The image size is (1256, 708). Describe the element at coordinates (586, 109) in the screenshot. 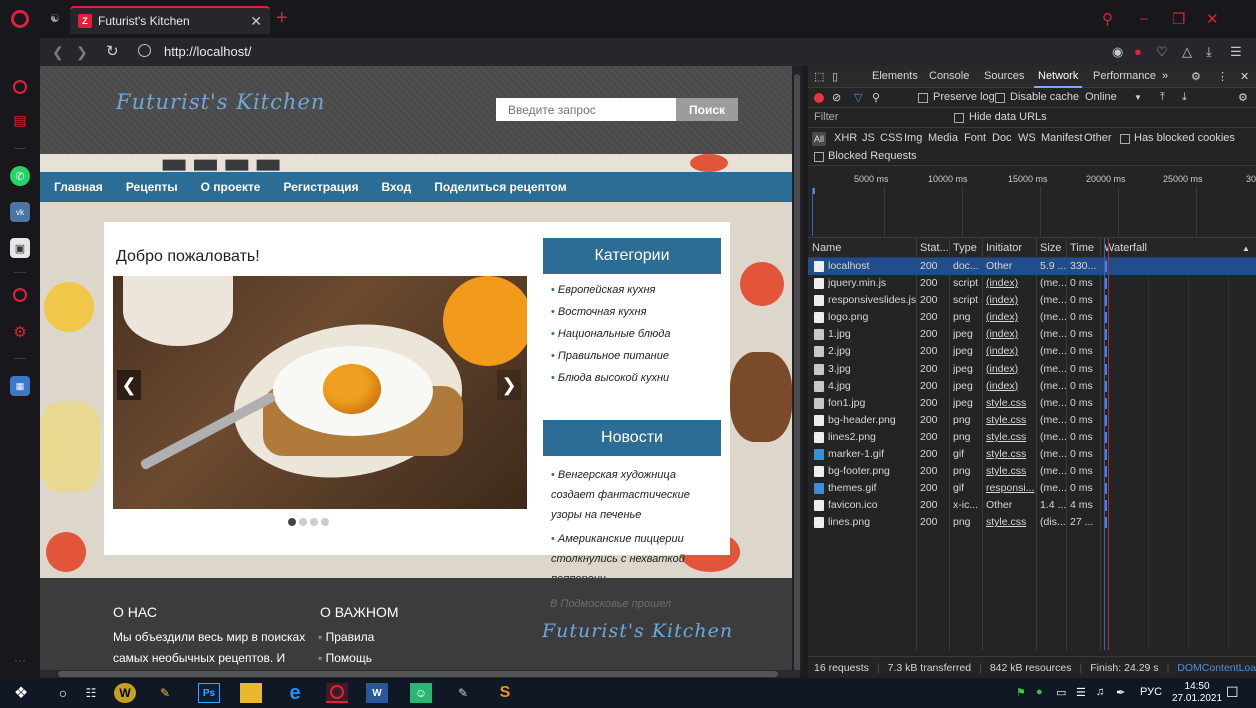

I see `search-input` at that location.